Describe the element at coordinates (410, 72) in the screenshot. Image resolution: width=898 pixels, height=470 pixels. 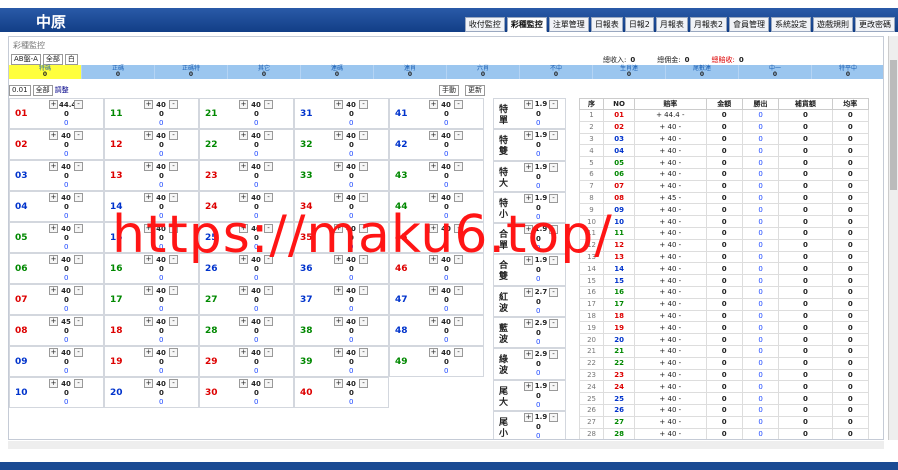
I see `summary-cell: 連肖 0` at that location.